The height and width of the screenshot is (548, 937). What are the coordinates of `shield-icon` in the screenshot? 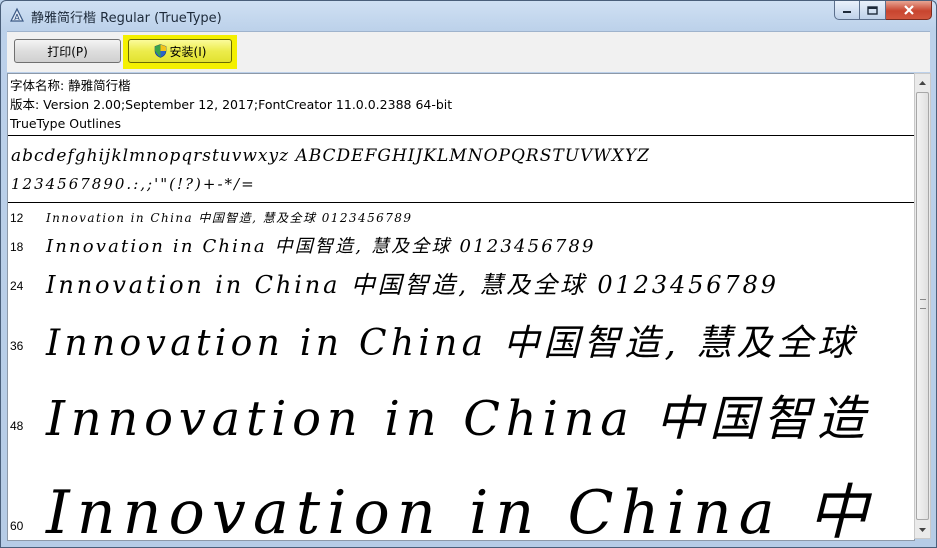 It's located at (160, 51).